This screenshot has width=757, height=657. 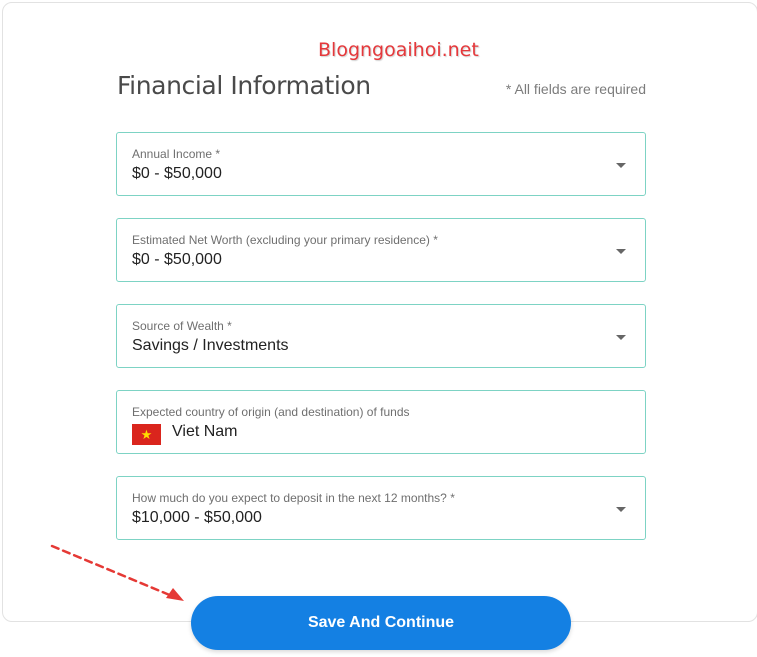 I want to click on field-value: Viet Nam, so click(x=205, y=431).